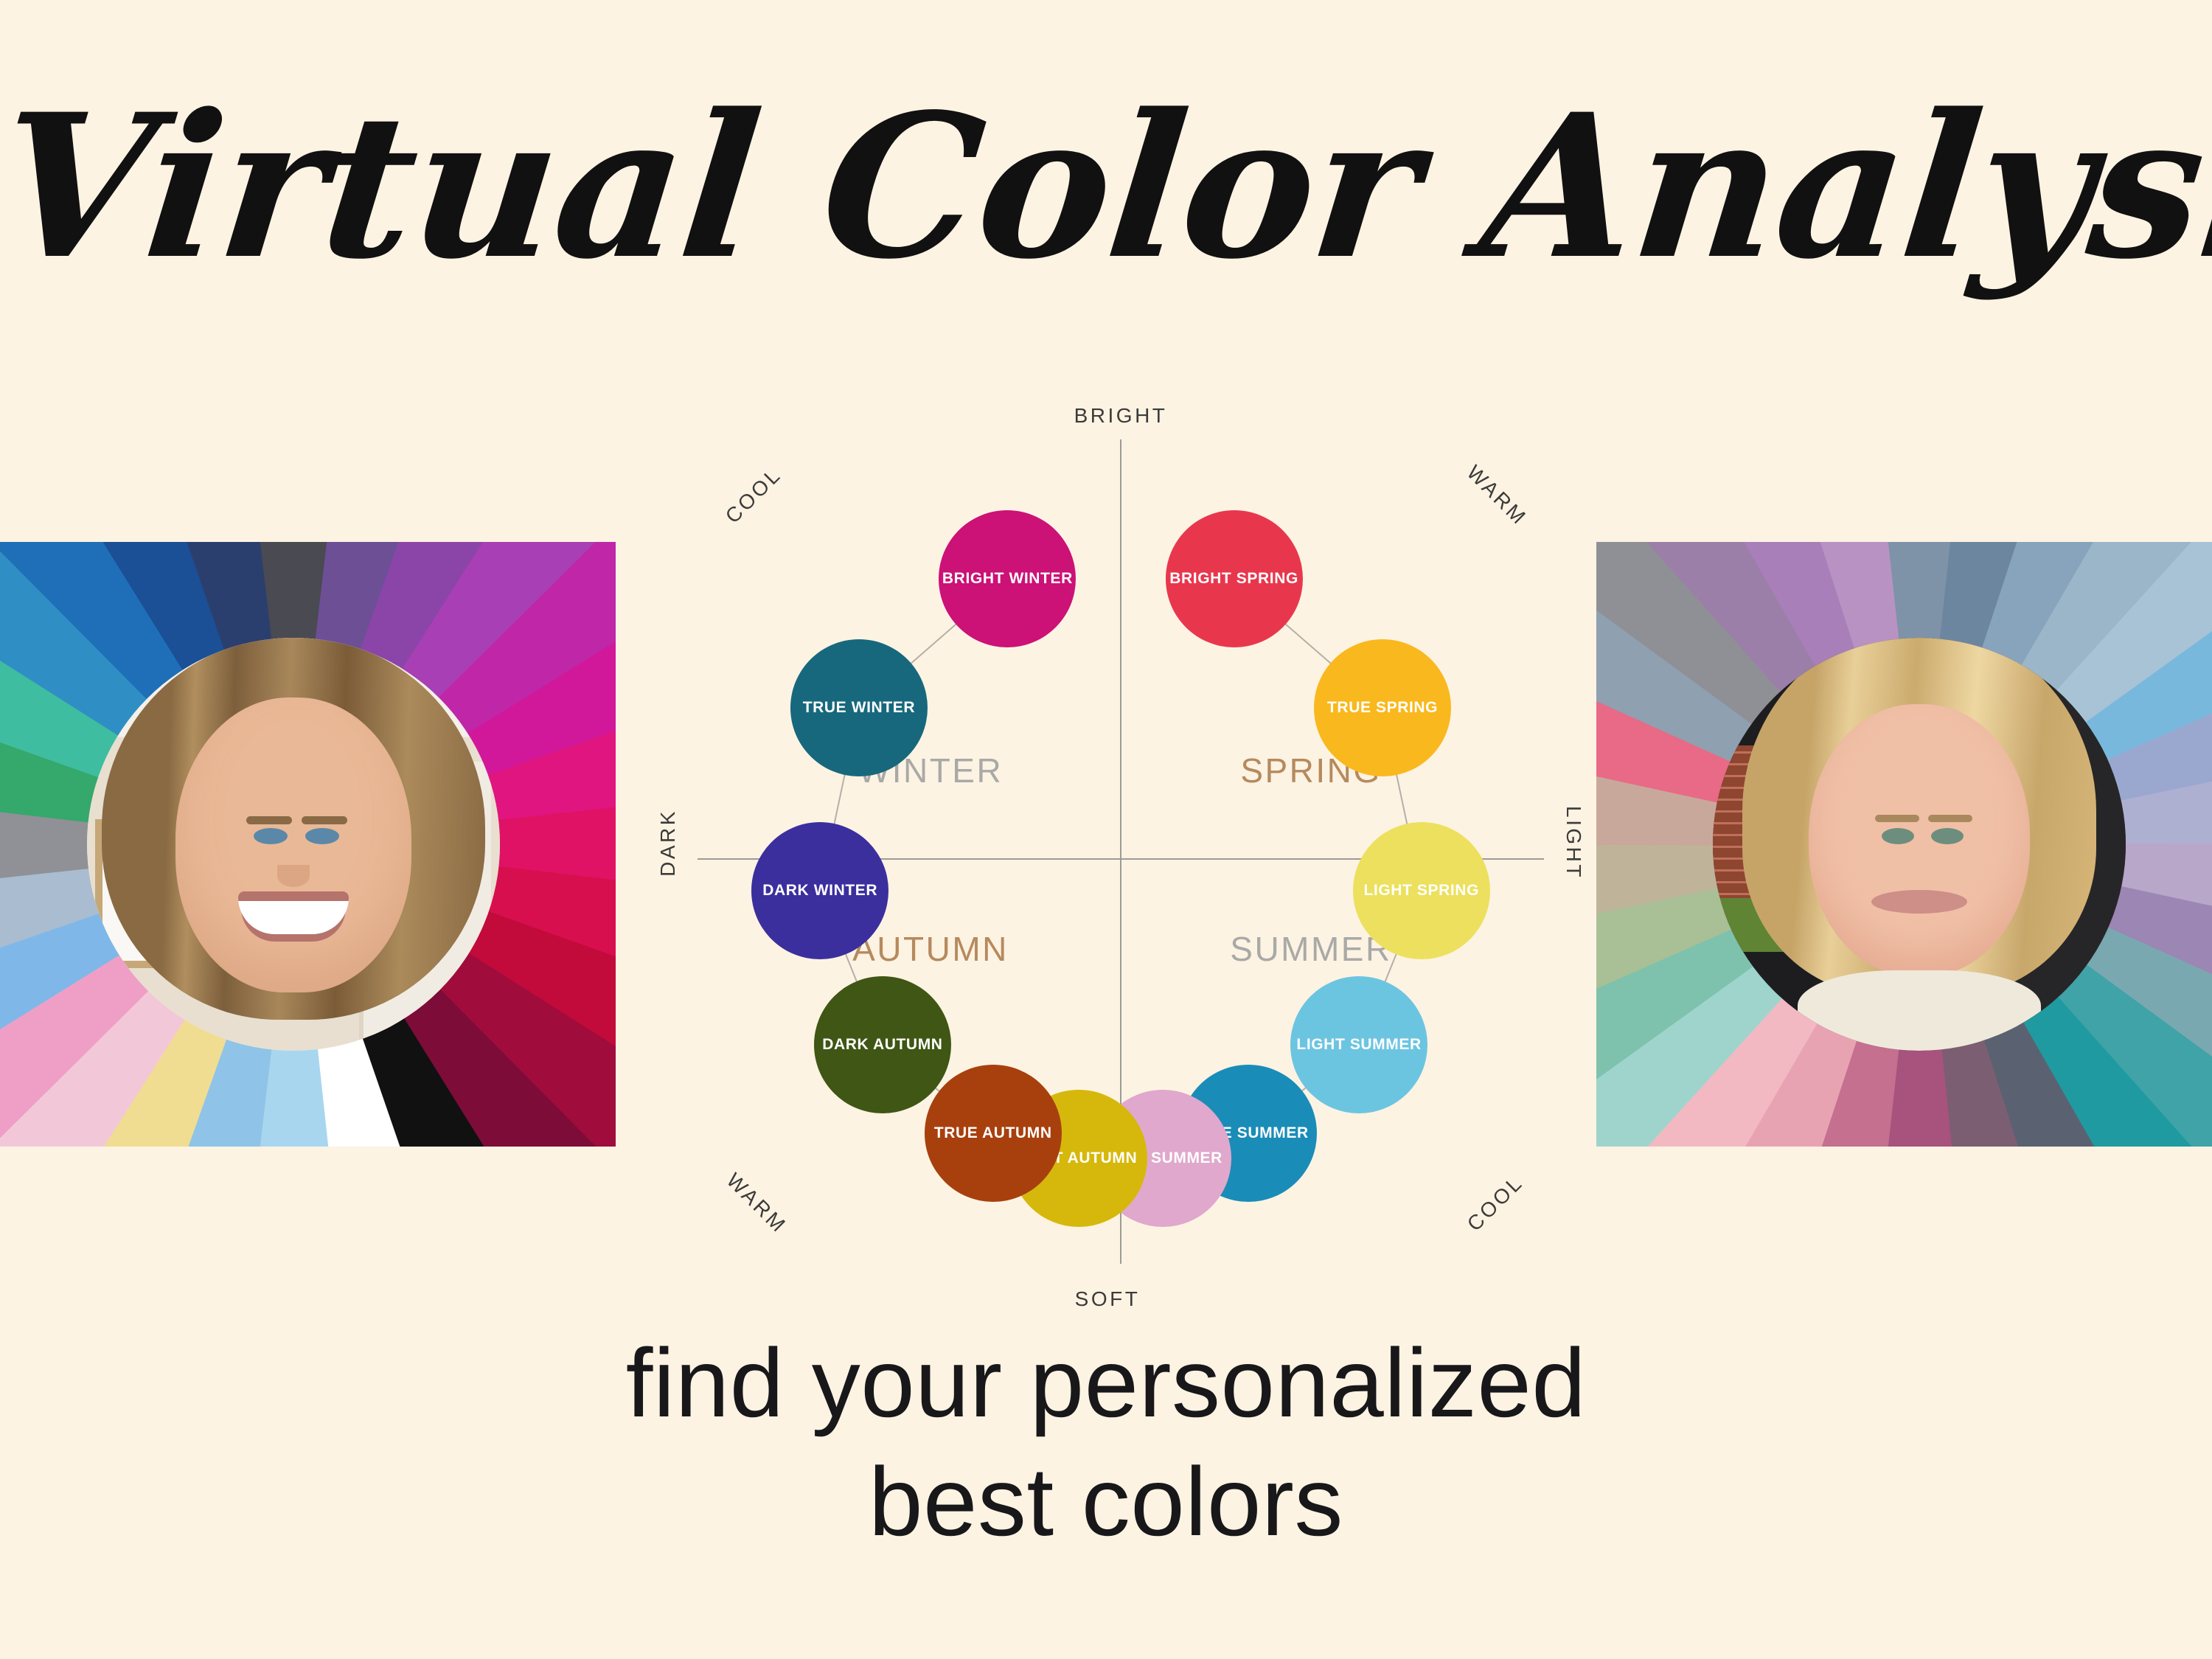 This screenshot has width=2212, height=1659. What do you see at coordinates (930, 949) in the screenshot?
I see `quadrant-label-autumn: AUTUMN` at bounding box center [930, 949].